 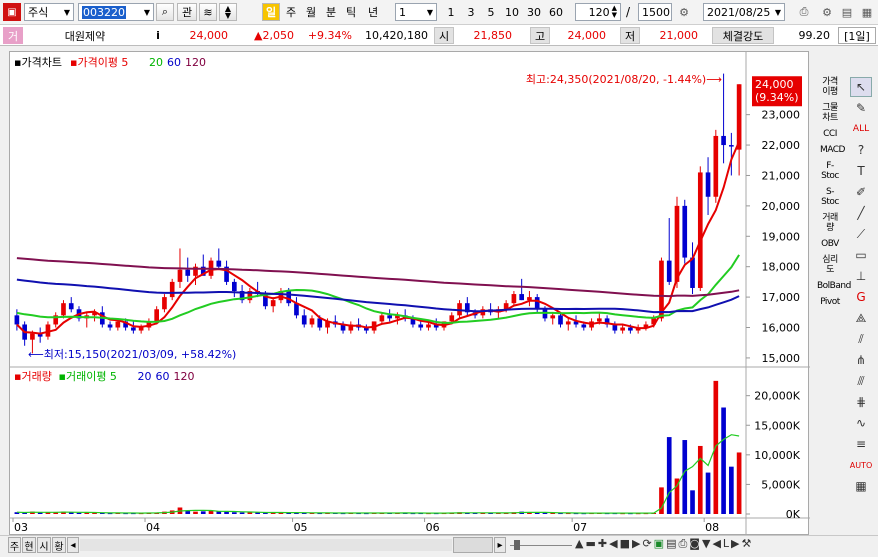 What do you see at coordinates (73, 545) in the screenshot?
I see `scroll-left-button: ◂` at bounding box center [73, 545].